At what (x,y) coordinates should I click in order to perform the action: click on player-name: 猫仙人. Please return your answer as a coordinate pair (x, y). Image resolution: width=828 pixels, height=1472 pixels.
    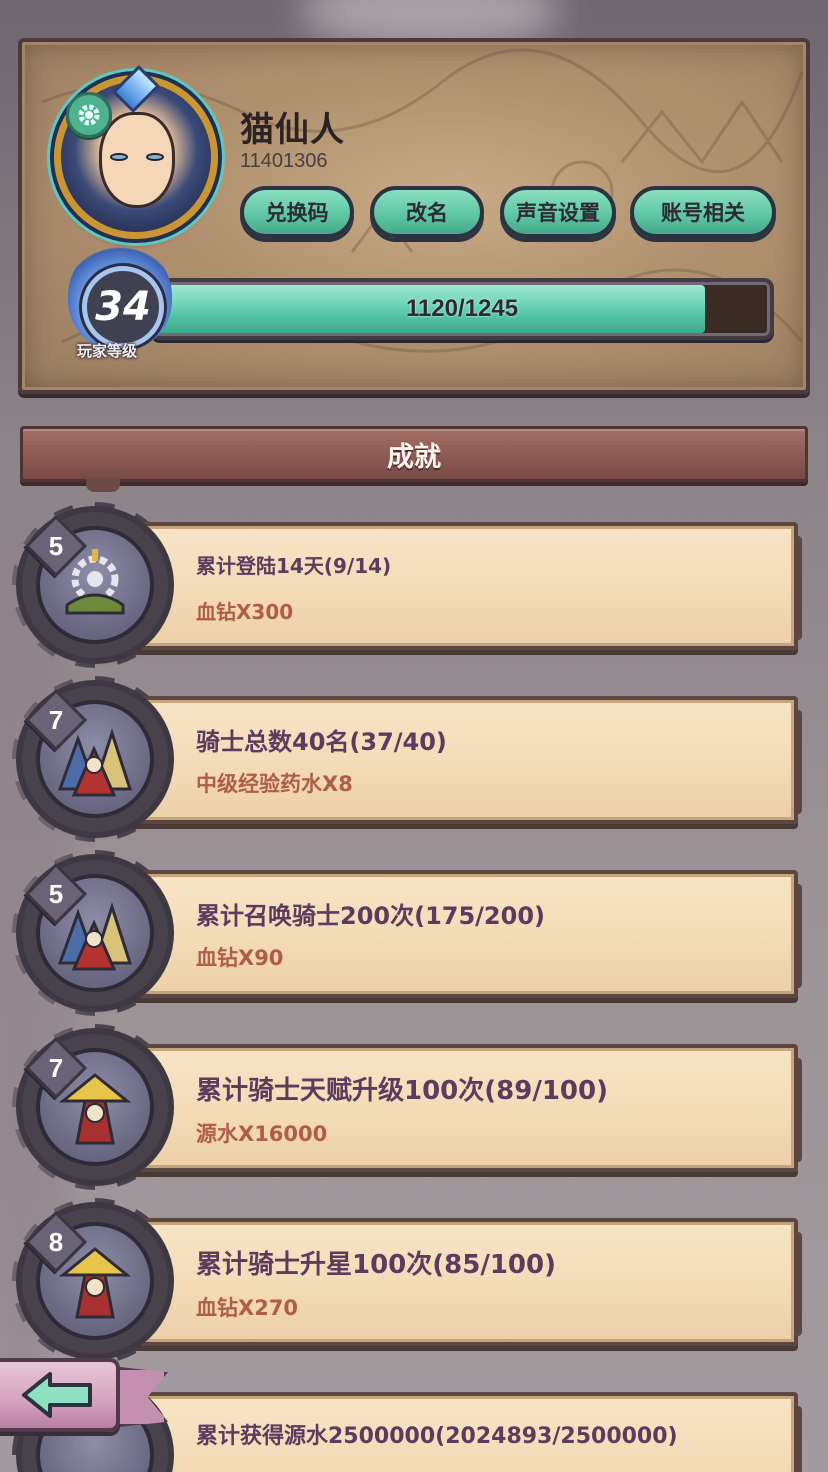
    Looking at the image, I should click on (292, 130).